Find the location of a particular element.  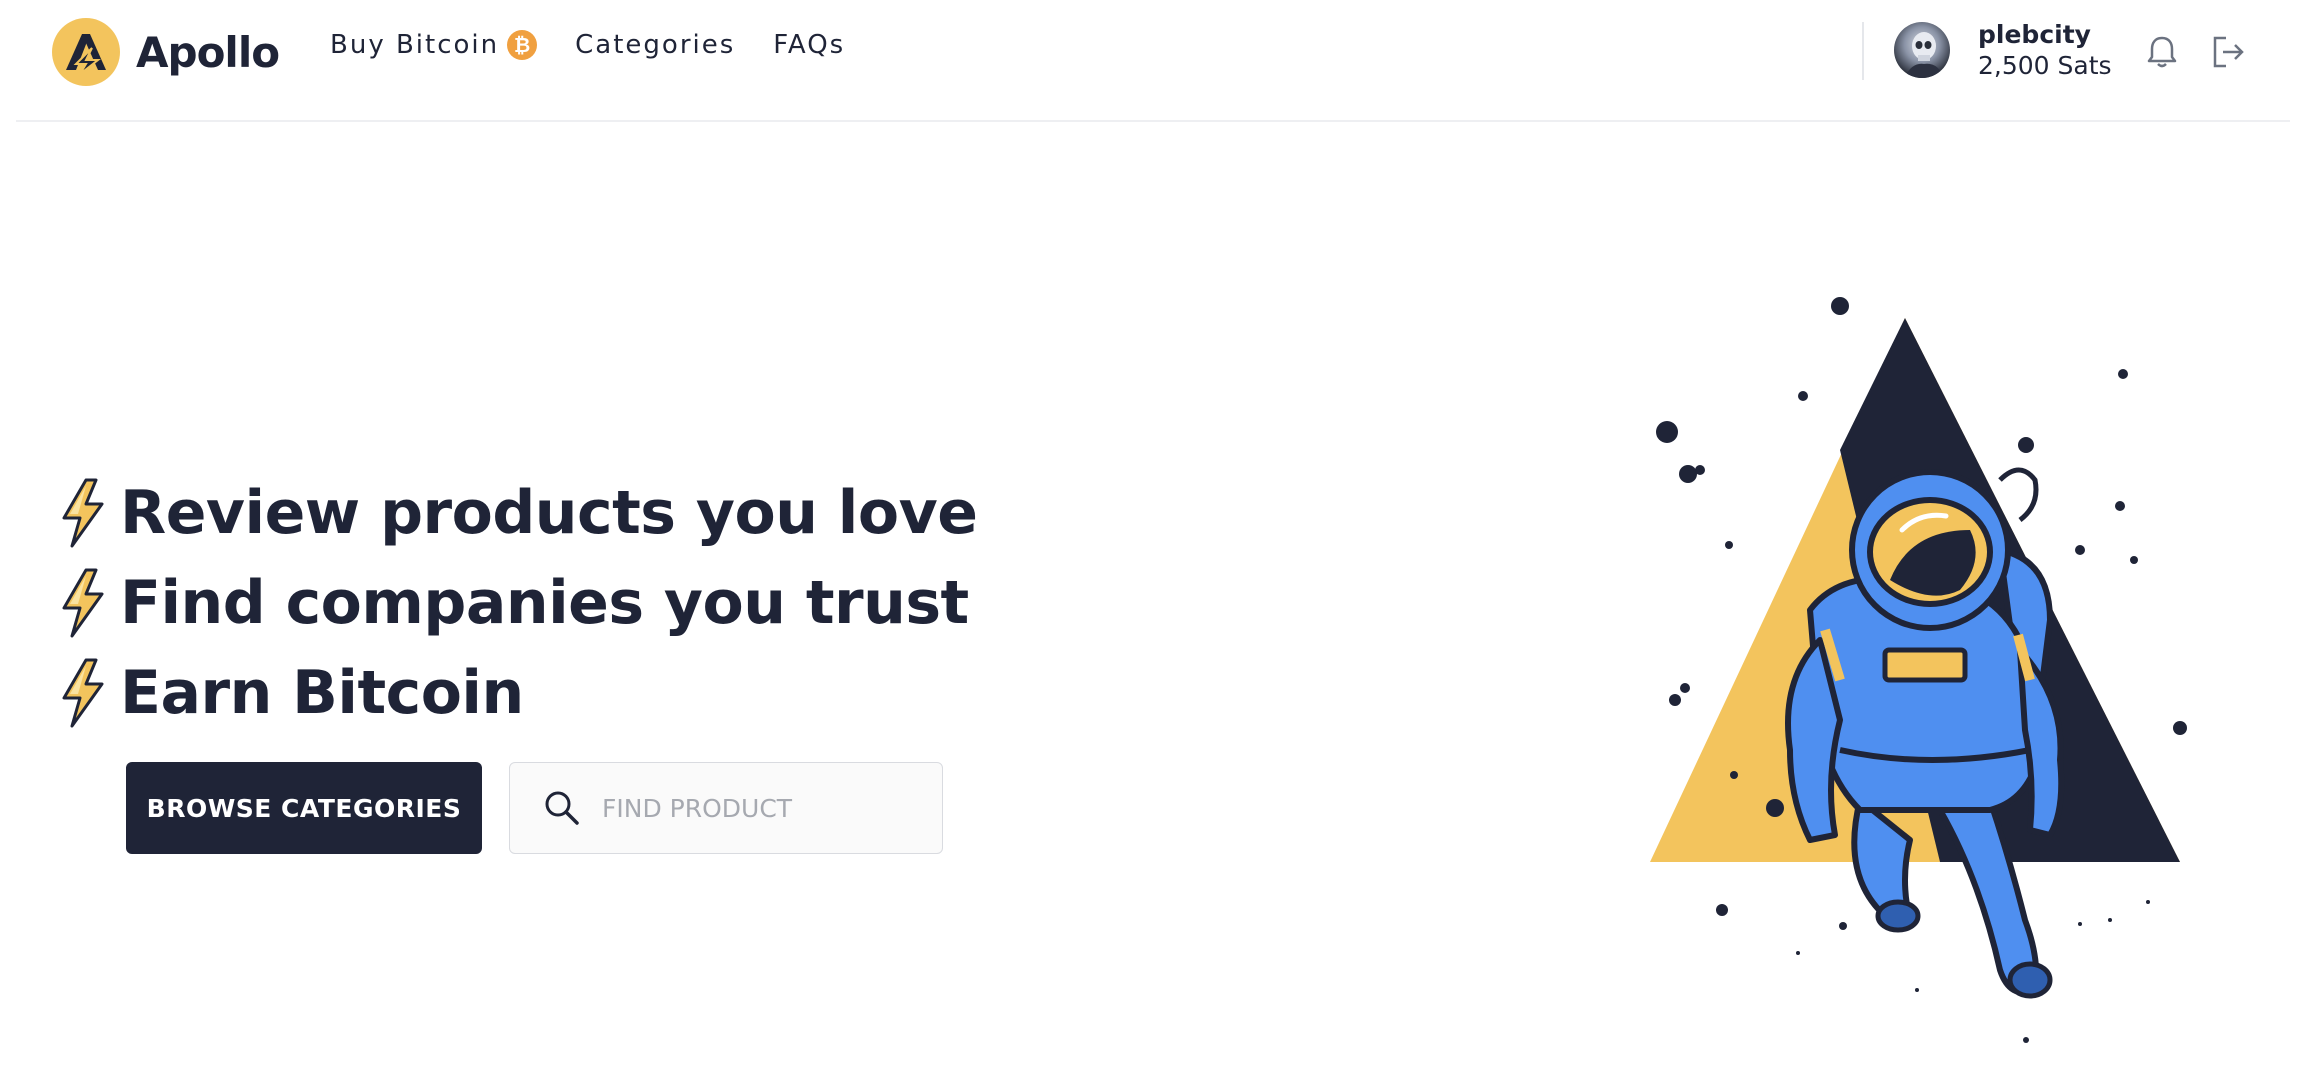

search-icon is located at coordinates (562, 808).